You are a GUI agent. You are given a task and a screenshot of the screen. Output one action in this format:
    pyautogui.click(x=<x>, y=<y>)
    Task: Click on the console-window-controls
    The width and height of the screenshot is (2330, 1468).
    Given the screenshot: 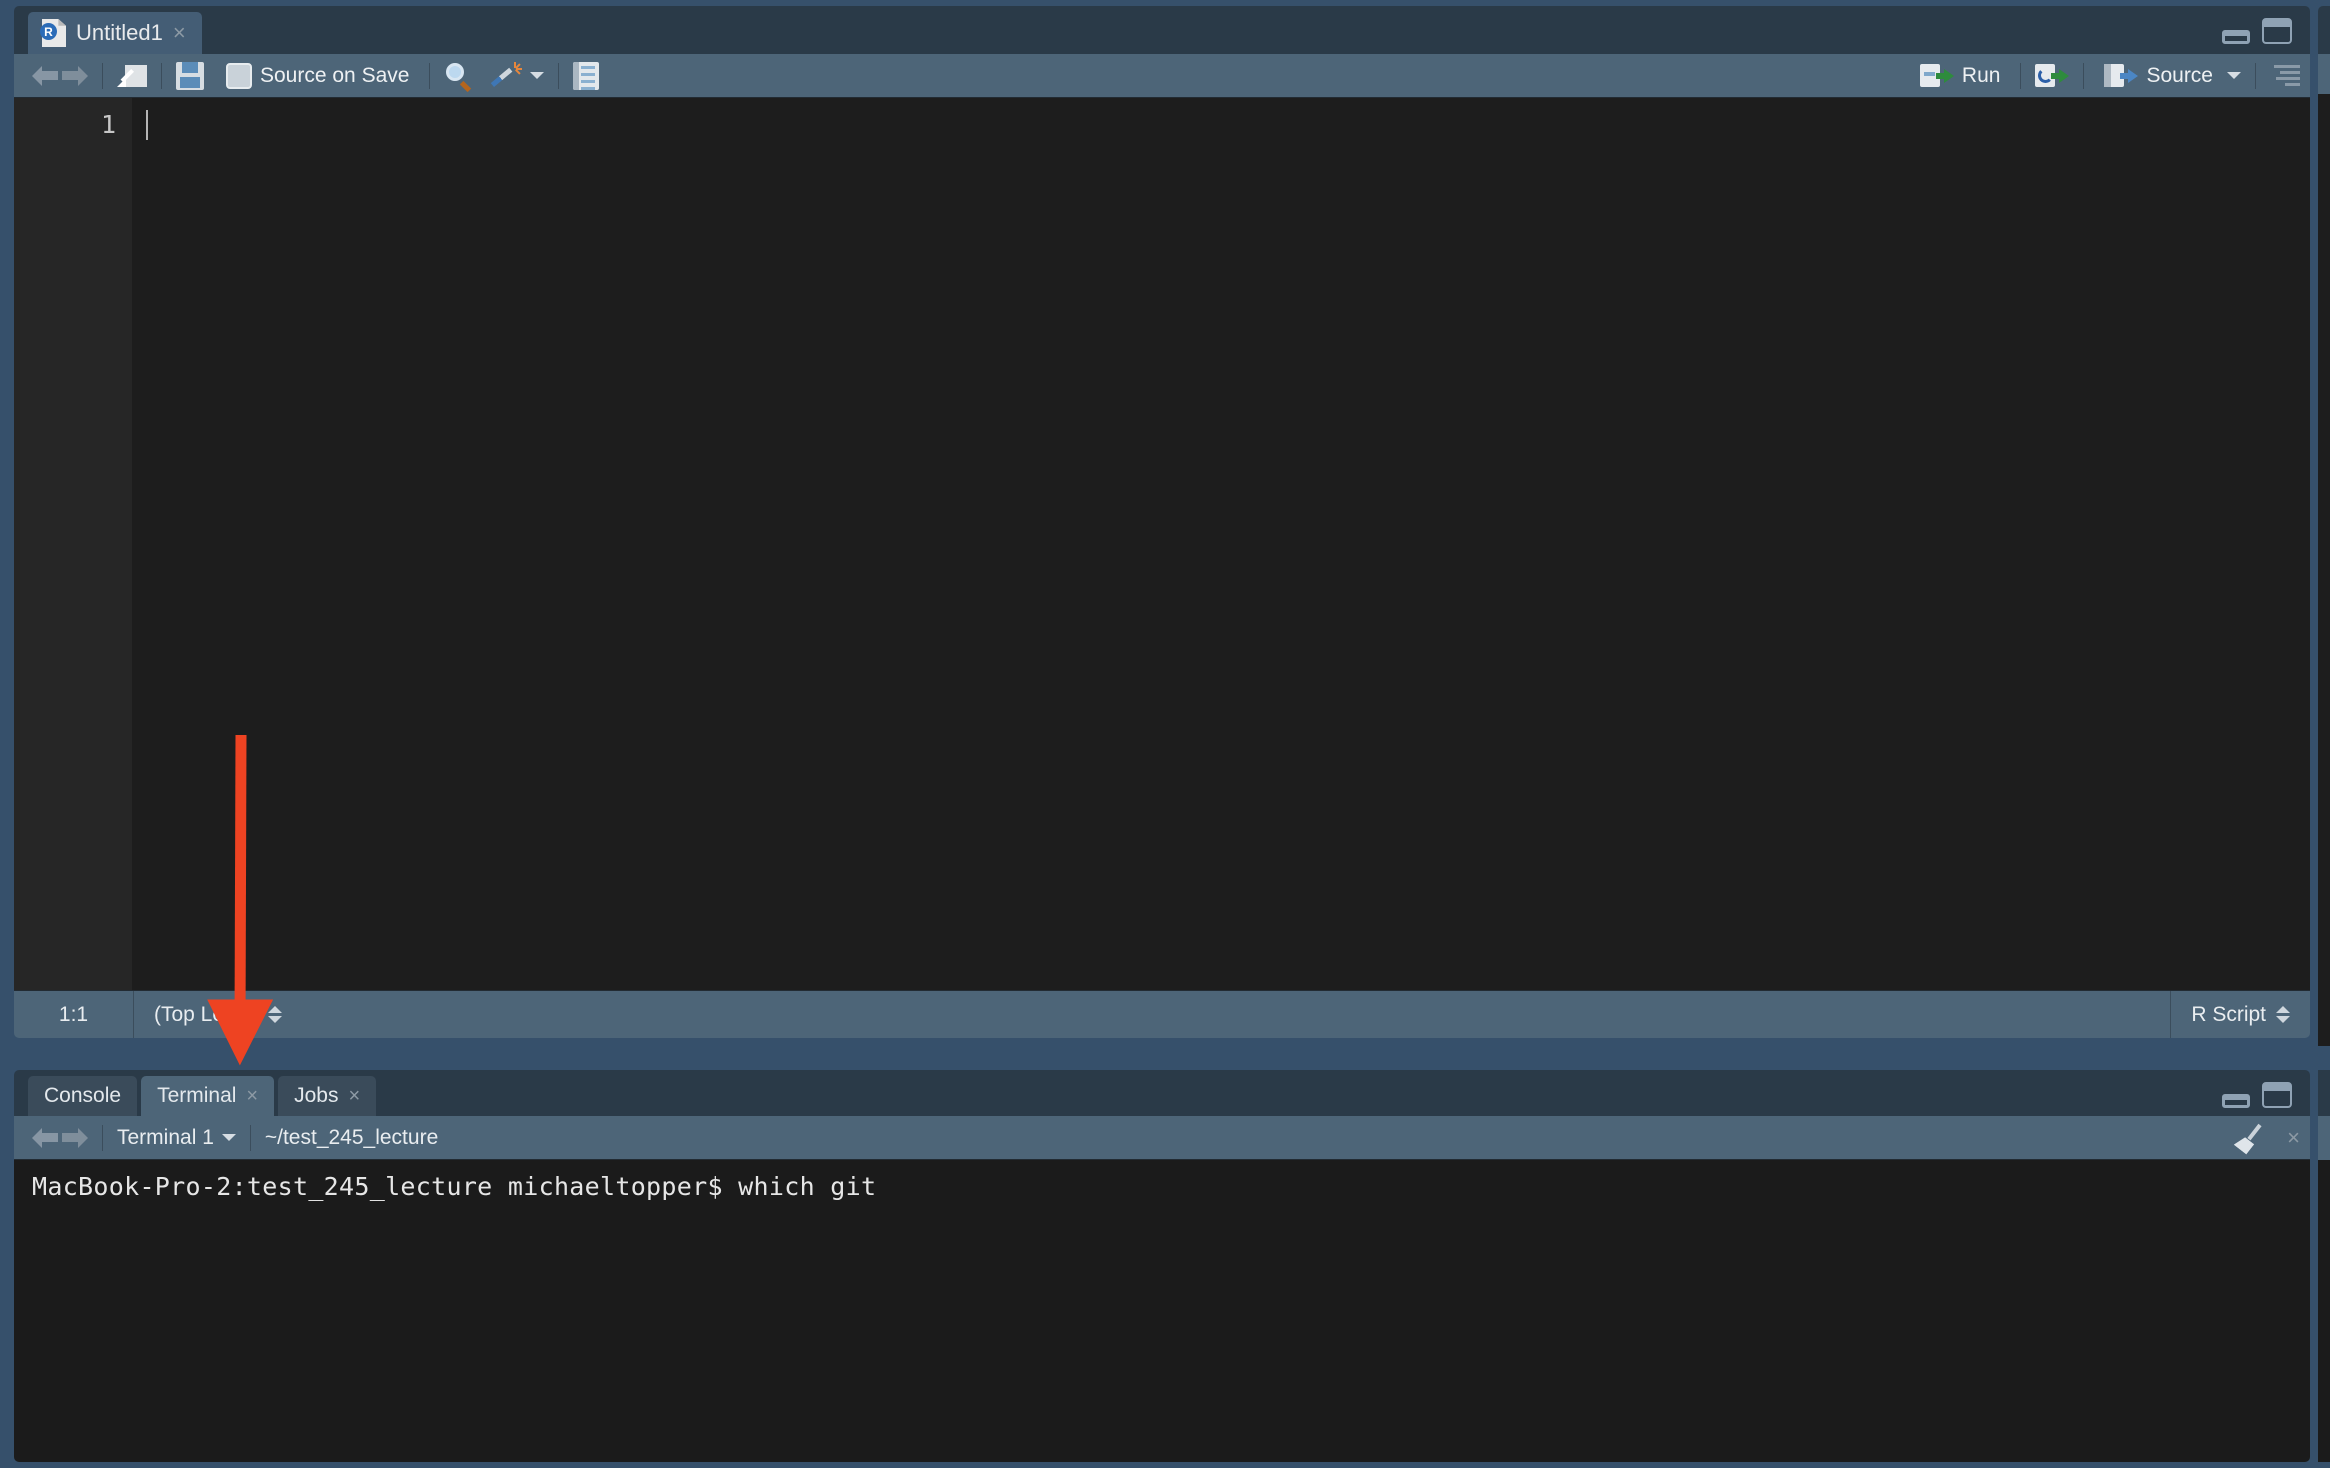 What is the action you would take?
    pyautogui.click(x=2257, y=1095)
    